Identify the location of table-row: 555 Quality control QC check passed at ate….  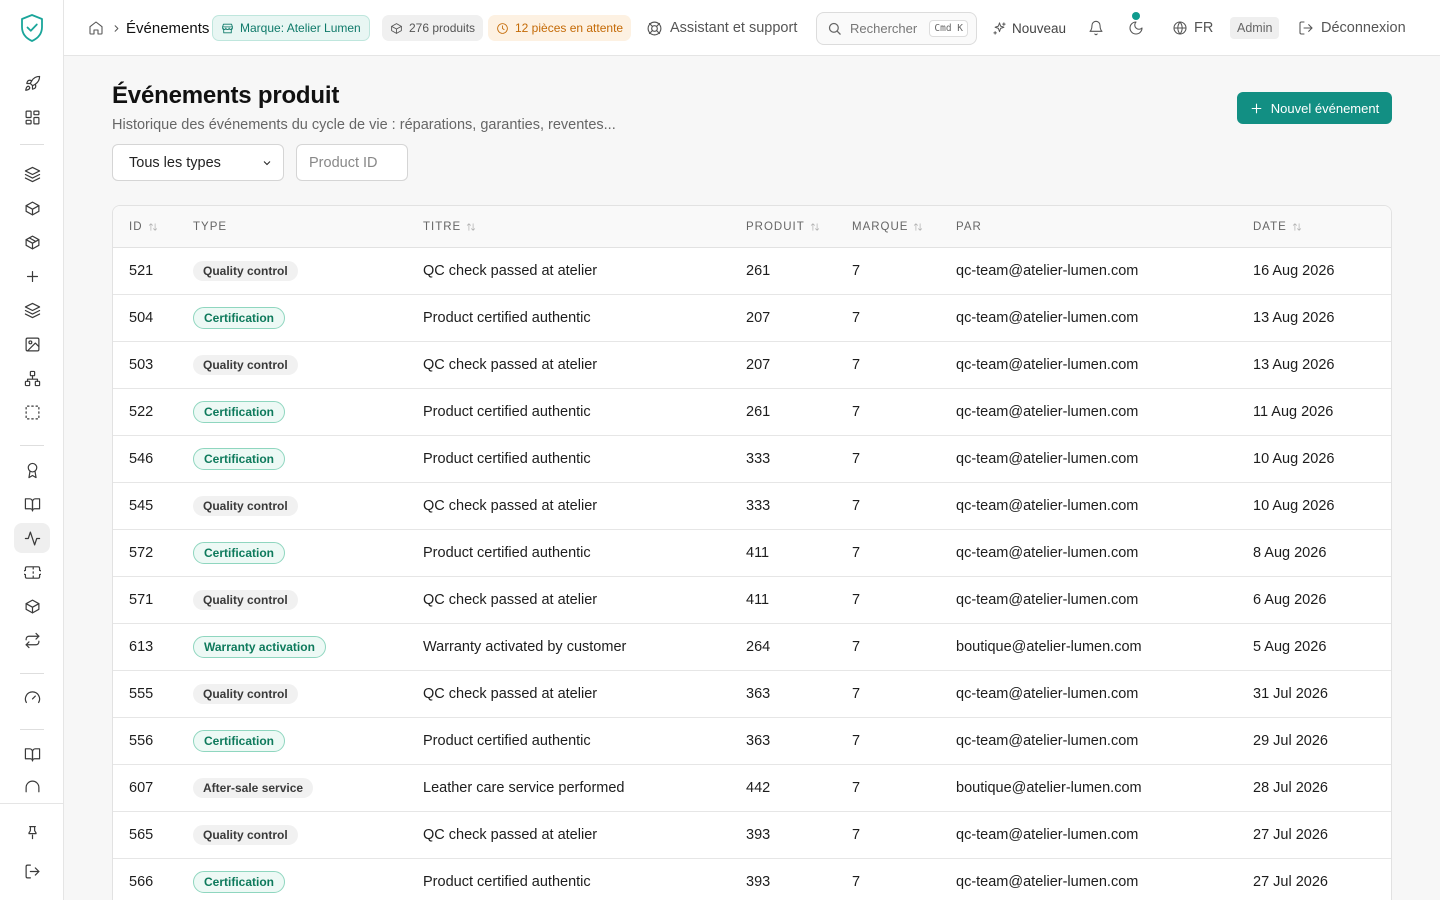
(752, 694).